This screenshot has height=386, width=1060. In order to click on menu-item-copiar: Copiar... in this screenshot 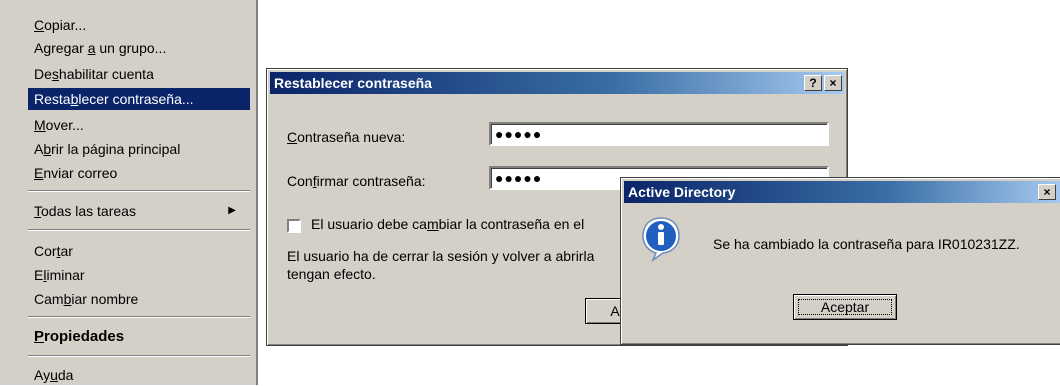, I will do `click(139, 25)`.